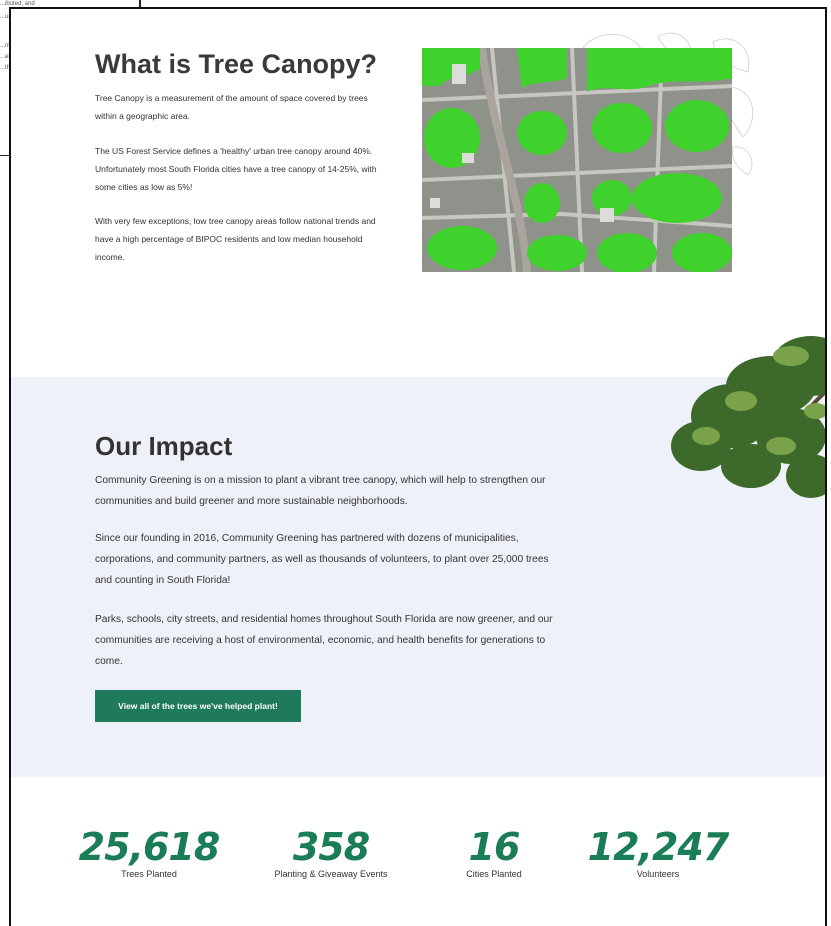 The width and height of the screenshot is (831, 926). I want to click on stat-label: Trees Planted, so click(149, 874).